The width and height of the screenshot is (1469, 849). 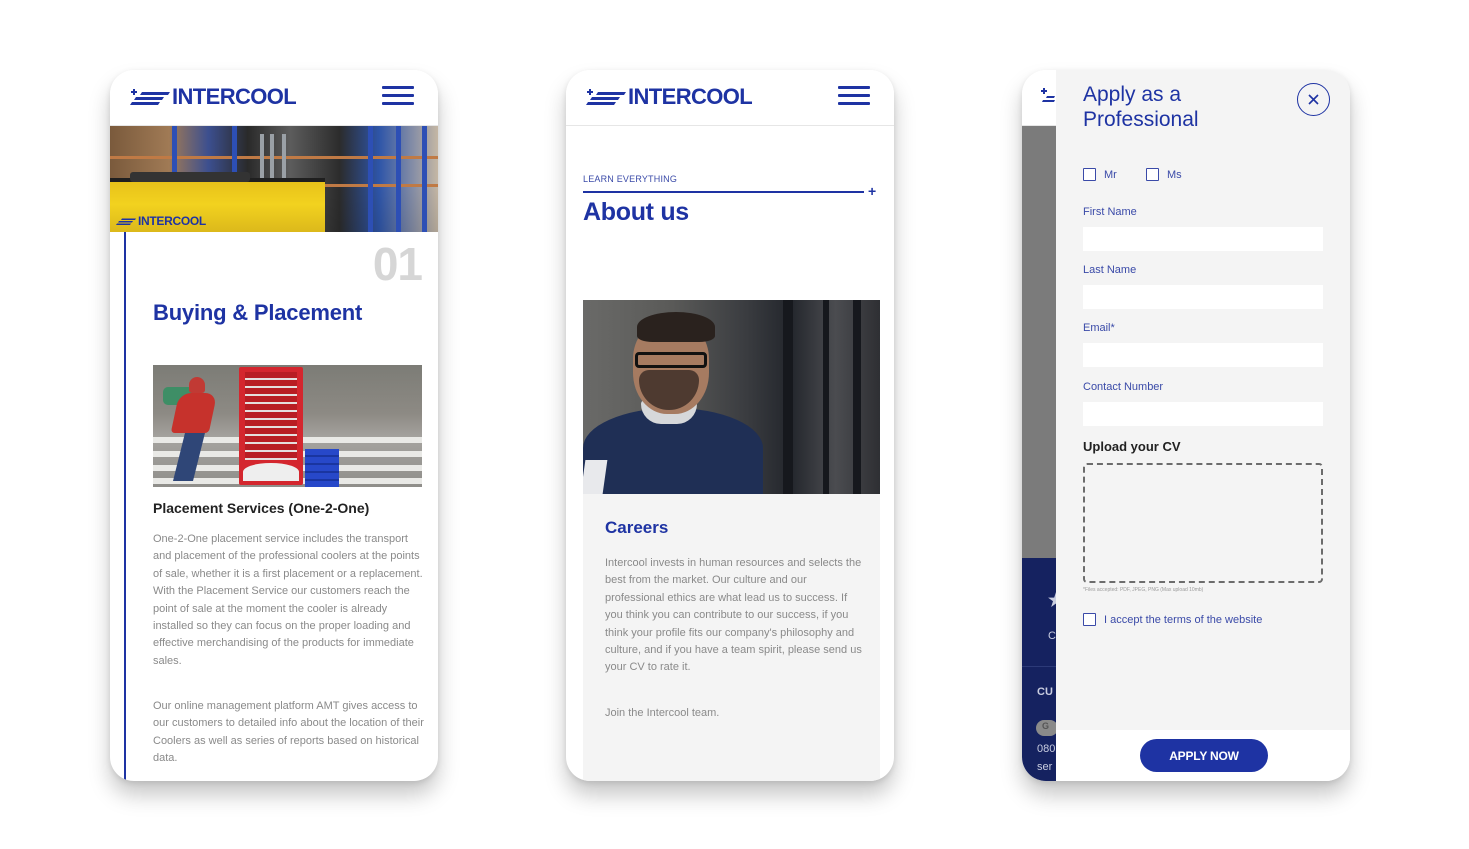 I want to click on upload-cv-title: Upload your CV, so click(x=1132, y=446).